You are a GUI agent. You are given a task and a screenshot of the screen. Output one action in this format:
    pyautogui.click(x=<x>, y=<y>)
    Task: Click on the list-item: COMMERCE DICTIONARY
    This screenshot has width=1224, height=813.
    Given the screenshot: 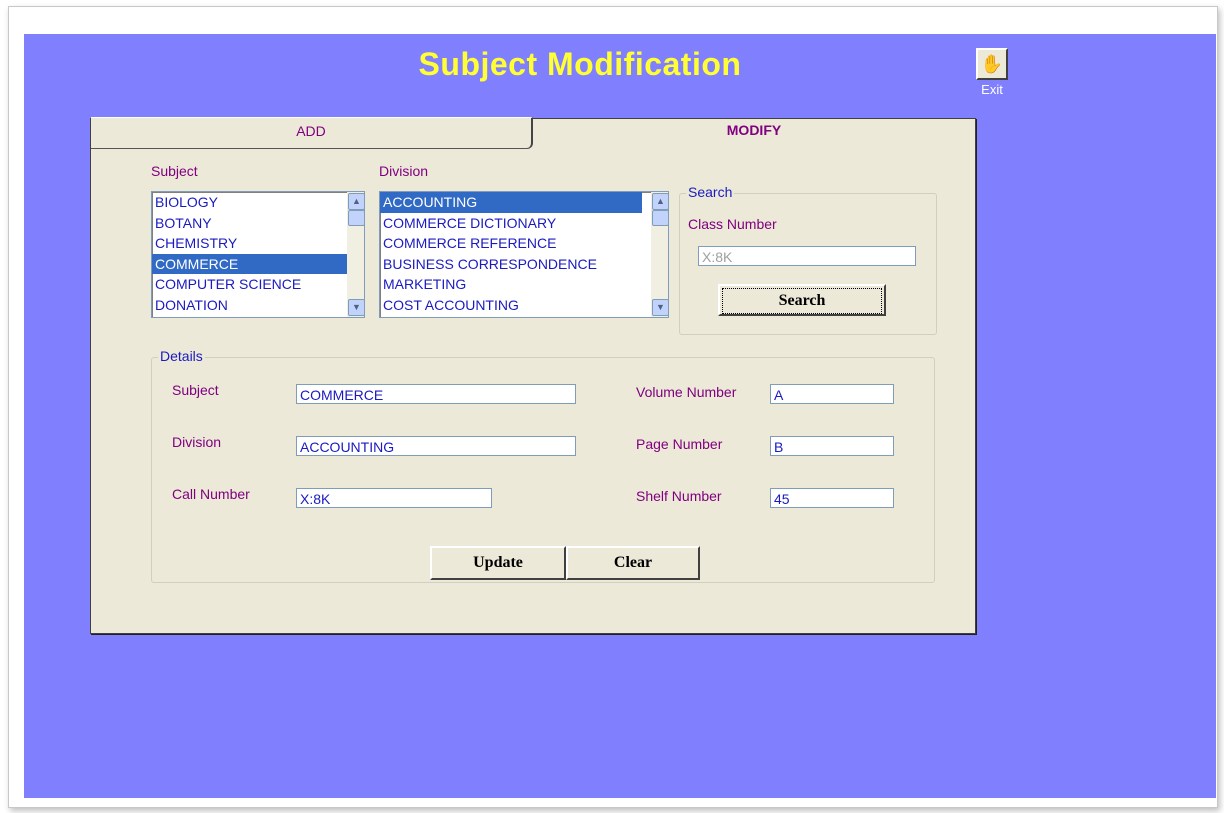 What is the action you would take?
    pyautogui.click(x=524, y=223)
    